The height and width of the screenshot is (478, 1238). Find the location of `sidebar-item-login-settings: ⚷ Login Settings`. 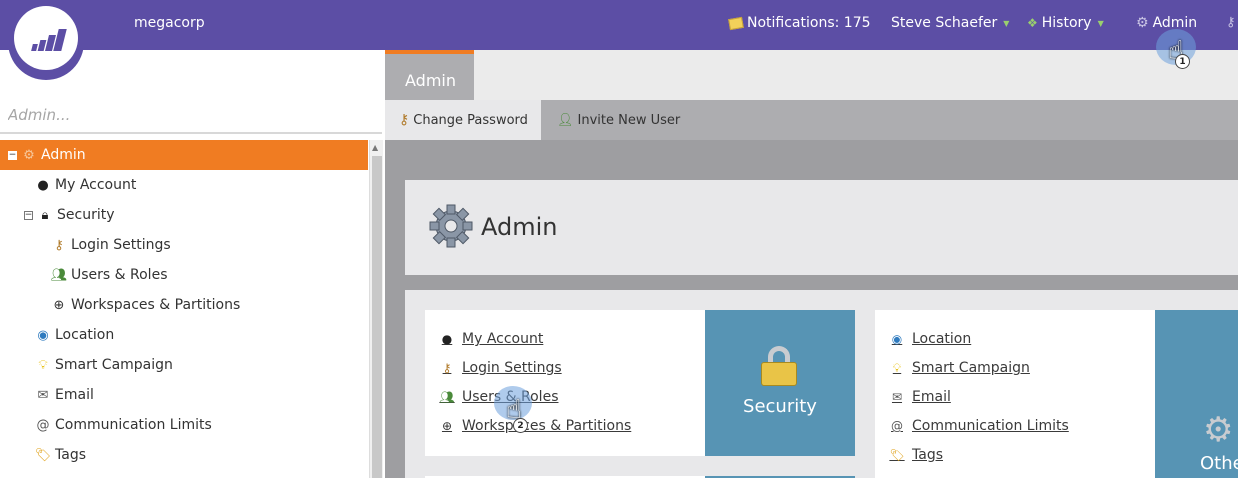

sidebar-item-login-settings: ⚷ Login Settings is located at coordinates (184, 245).